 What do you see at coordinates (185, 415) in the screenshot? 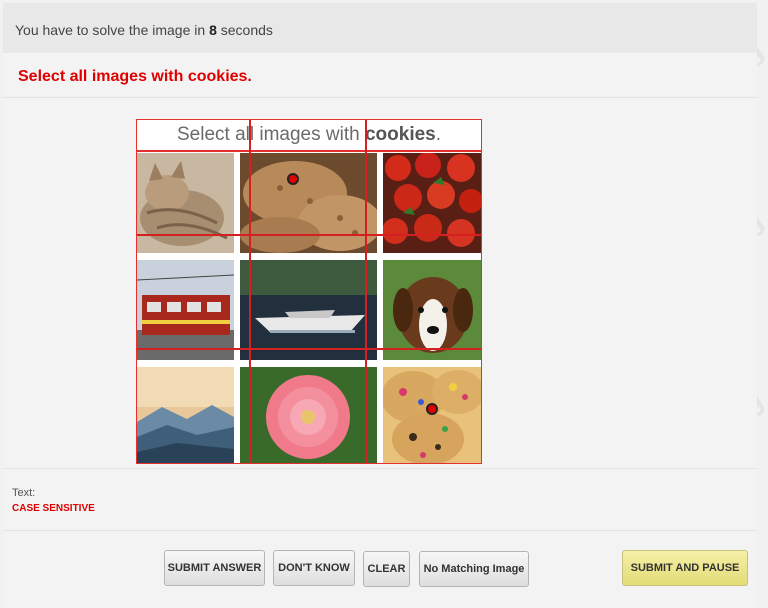
I see `tile-mountains` at bounding box center [185, 415].